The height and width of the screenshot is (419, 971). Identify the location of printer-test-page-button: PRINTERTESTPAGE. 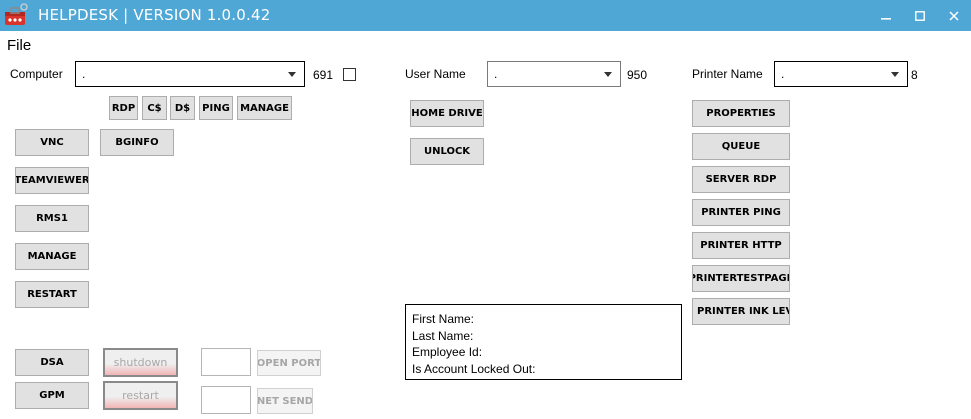
(741, 278).